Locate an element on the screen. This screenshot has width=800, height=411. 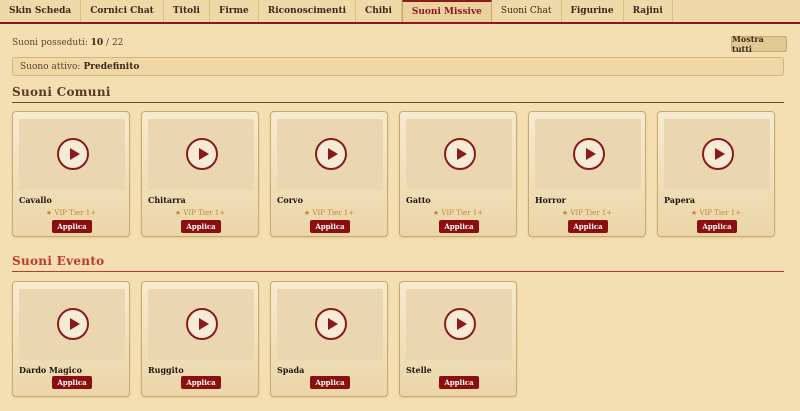
tab-rajini: Rajini is located at coordinates (648, 11).